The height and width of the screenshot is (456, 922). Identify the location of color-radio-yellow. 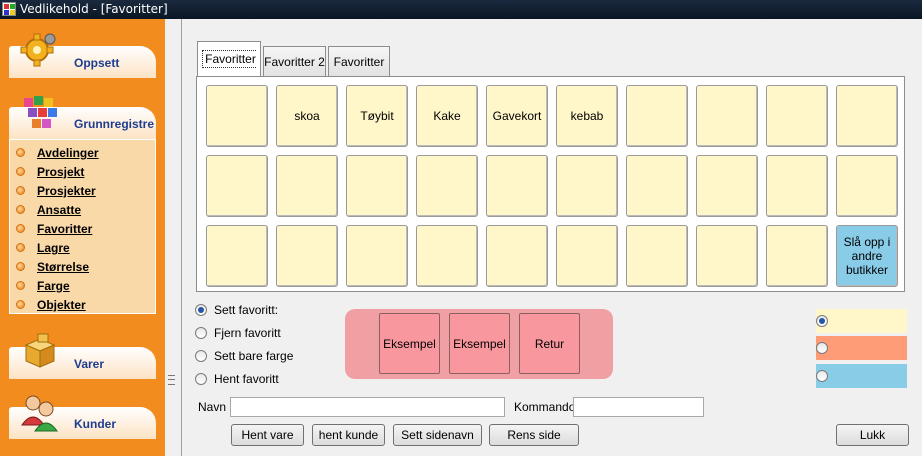
(822, 321).